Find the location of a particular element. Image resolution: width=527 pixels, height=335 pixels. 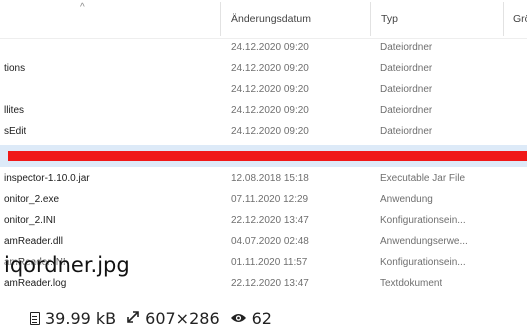

file-row: tions 24.12.2020 09:20 Dateiordner is located at coordinates (263, 69).